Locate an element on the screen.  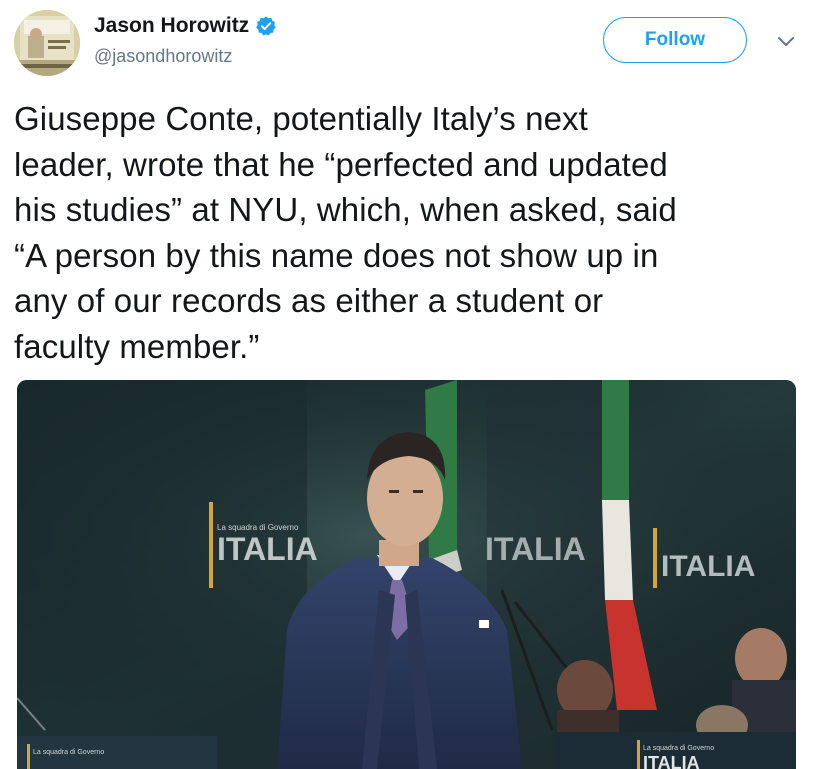
display-name-row: Jason Horowitz is located at coordinates (185, 26).